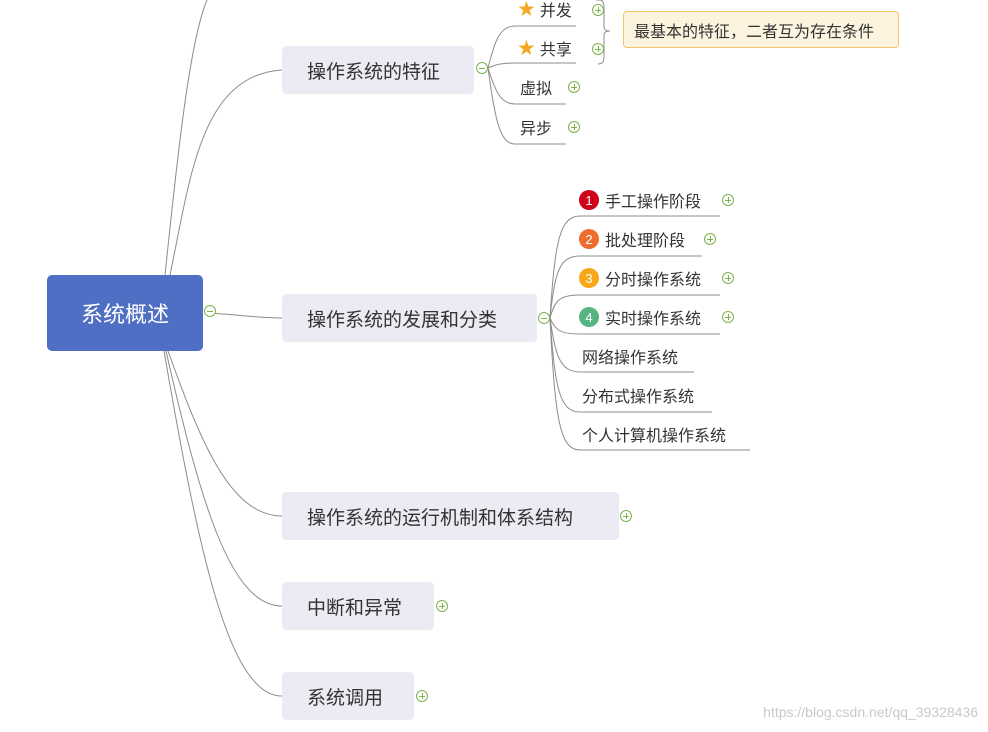  I want to click on subtopic-label: 手工操作阶段, so click(653, 201).